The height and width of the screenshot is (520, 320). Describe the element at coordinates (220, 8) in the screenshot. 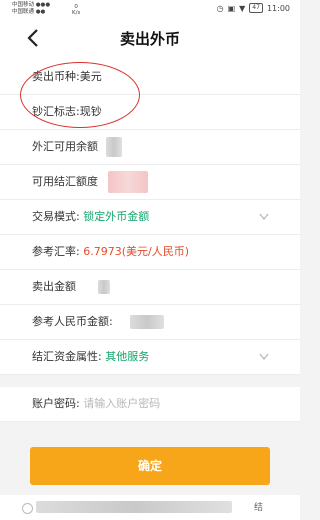

I see `alarm-icon: ◷` at that location.